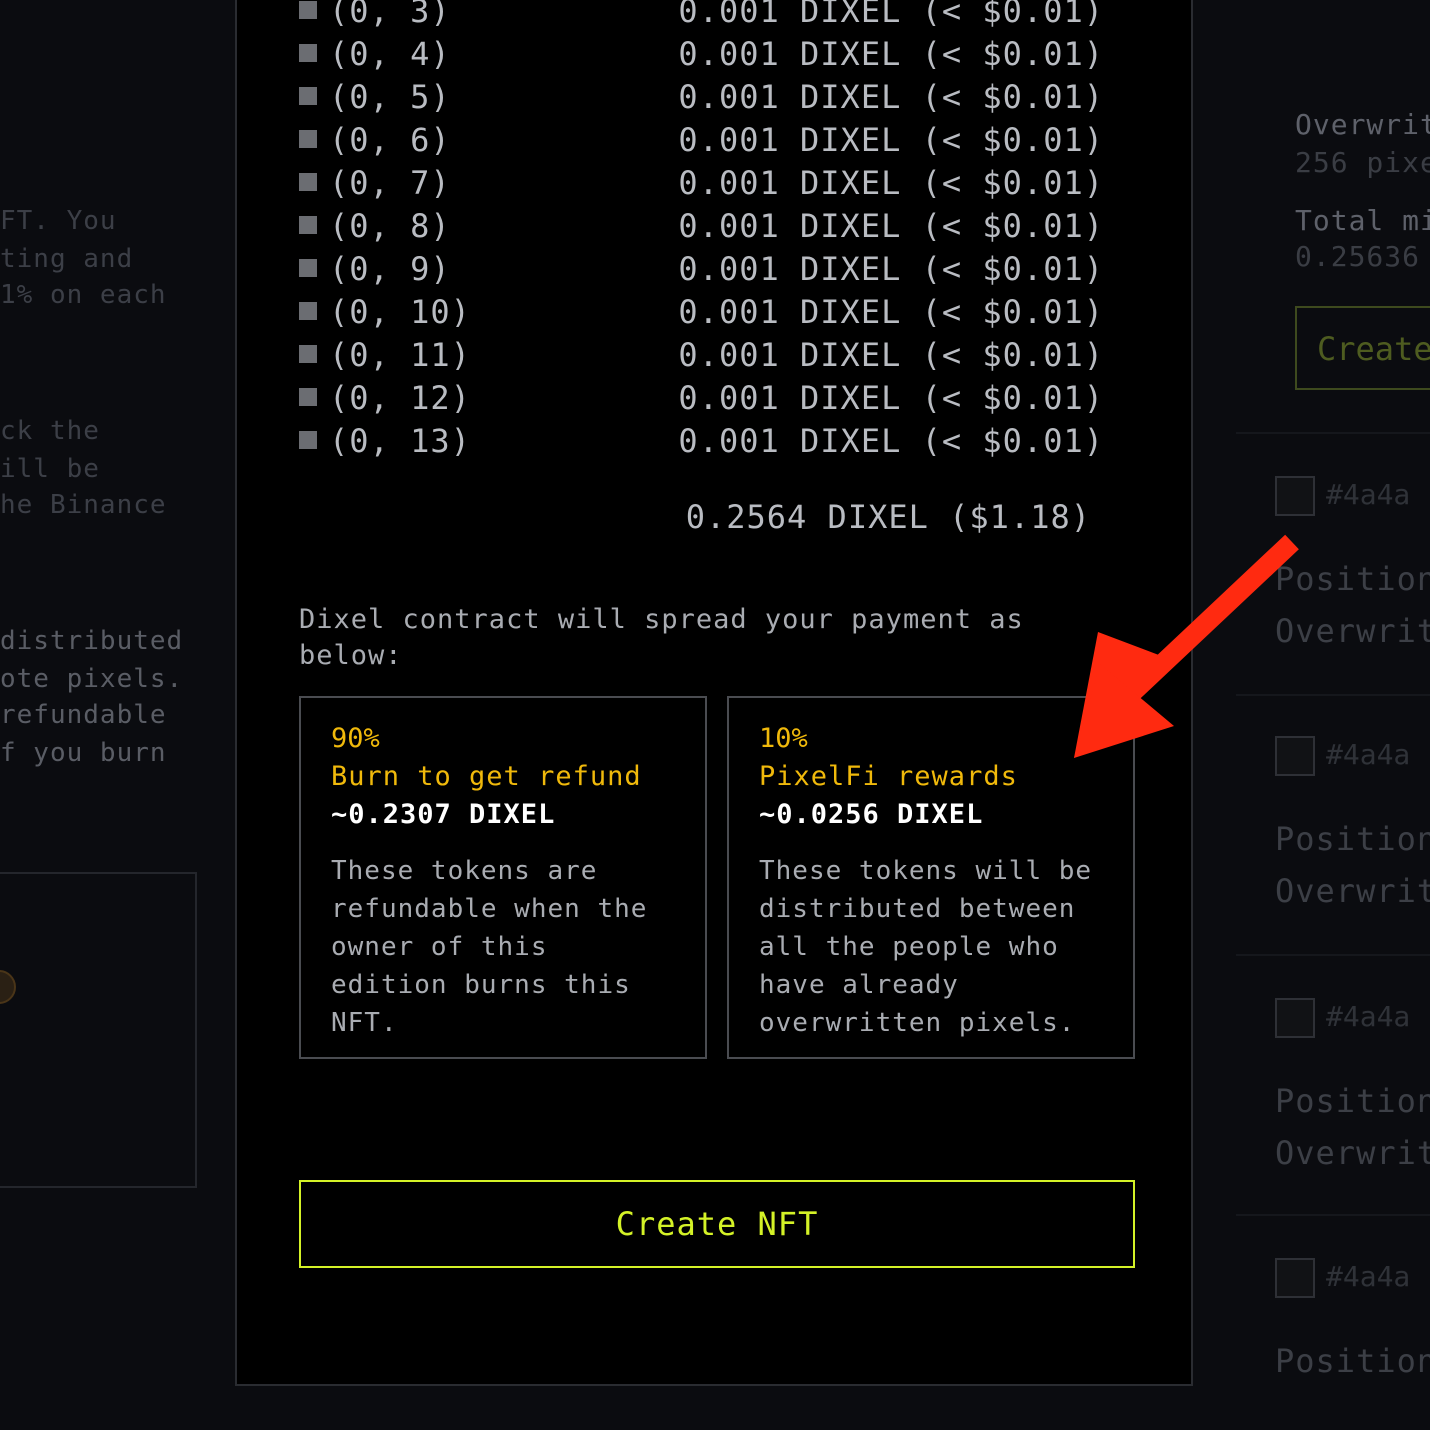 This screenshot has width=1430, height=1430. I want to click on pixel-row: (0, 6) 0.001 DIXEL (< $0.01), so click(701, 140).